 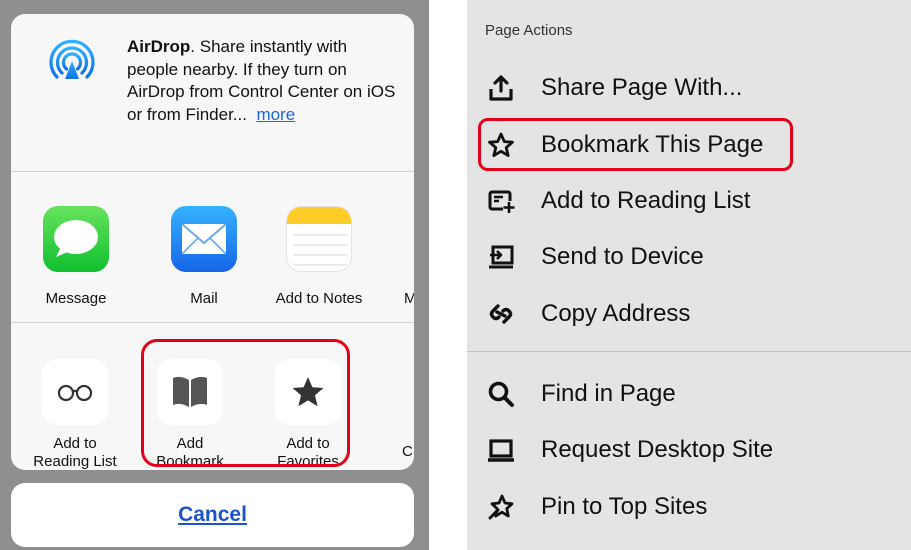 I want to click on notes-icon, so click(x=319, y=239).